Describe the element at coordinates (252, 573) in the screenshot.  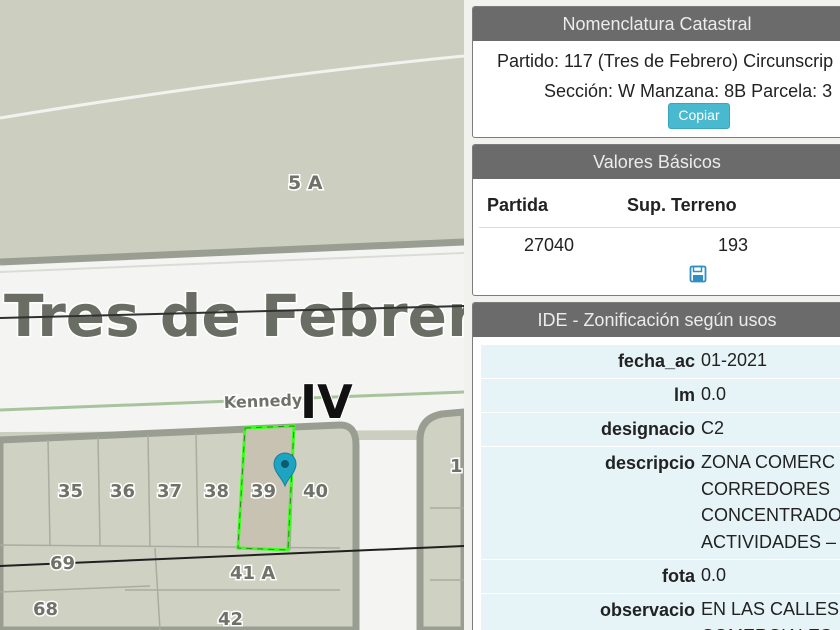
I see `parcel-label-41a: 41 A` at that location.